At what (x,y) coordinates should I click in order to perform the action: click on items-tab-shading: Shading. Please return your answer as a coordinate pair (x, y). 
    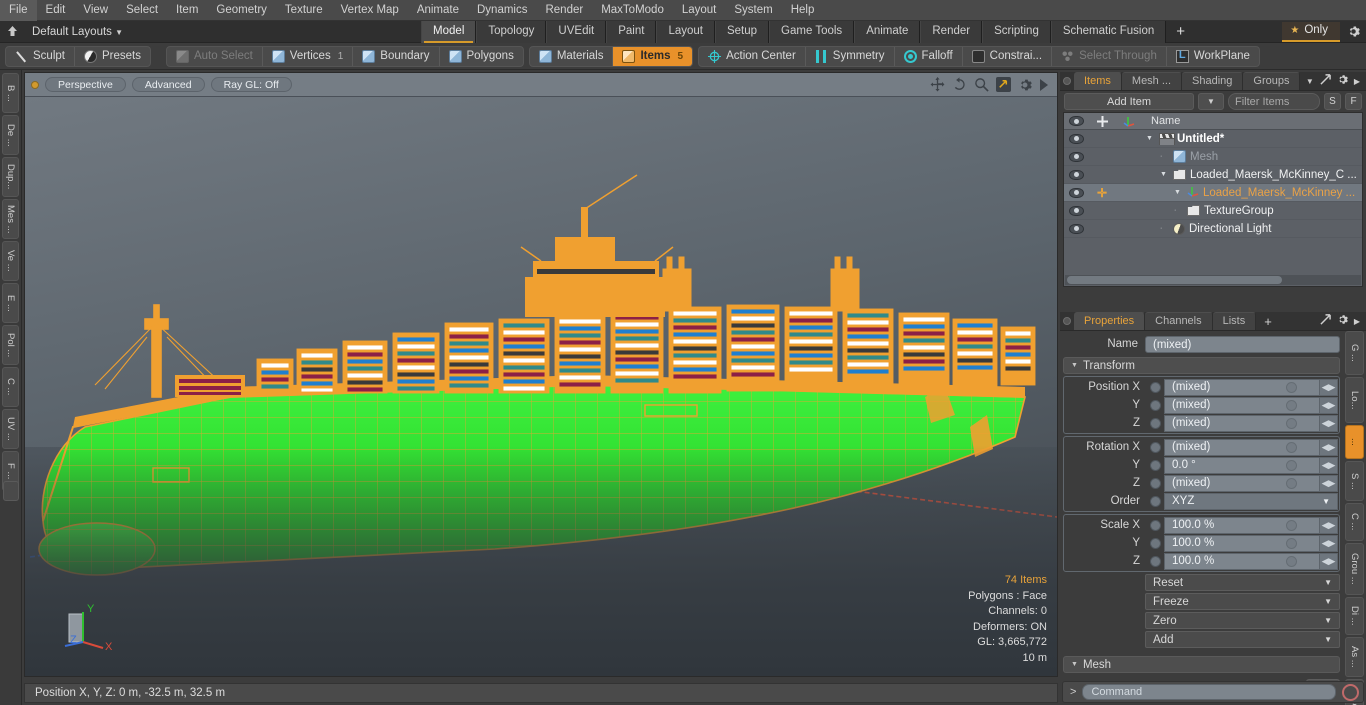
    Looking at the image, I should click on (1213, 81).